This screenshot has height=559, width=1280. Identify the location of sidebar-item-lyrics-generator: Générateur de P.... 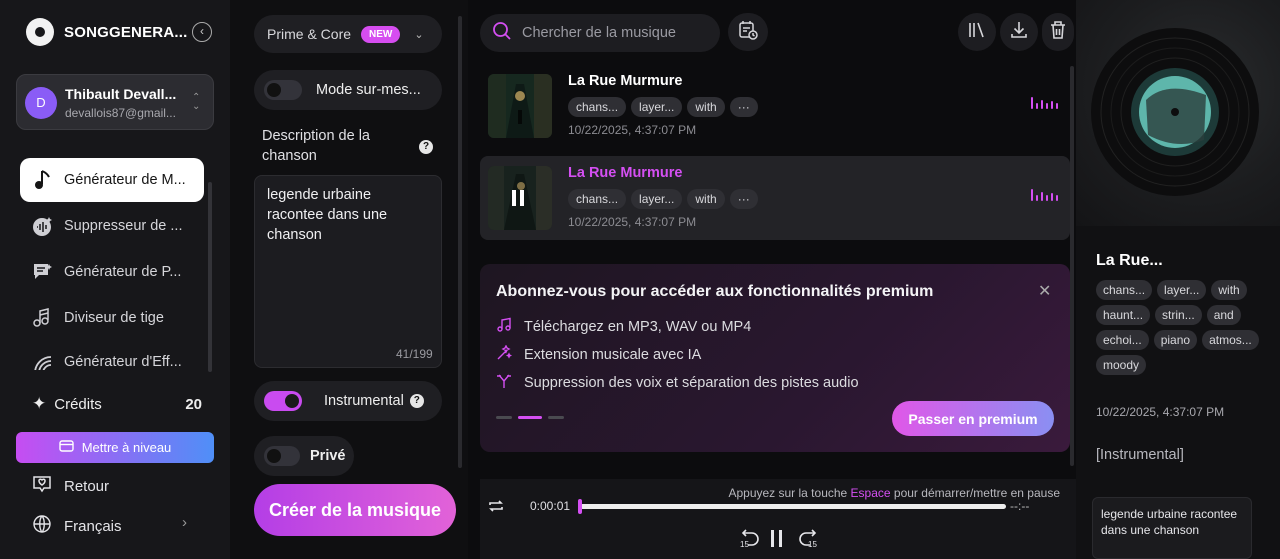
(112, 272).